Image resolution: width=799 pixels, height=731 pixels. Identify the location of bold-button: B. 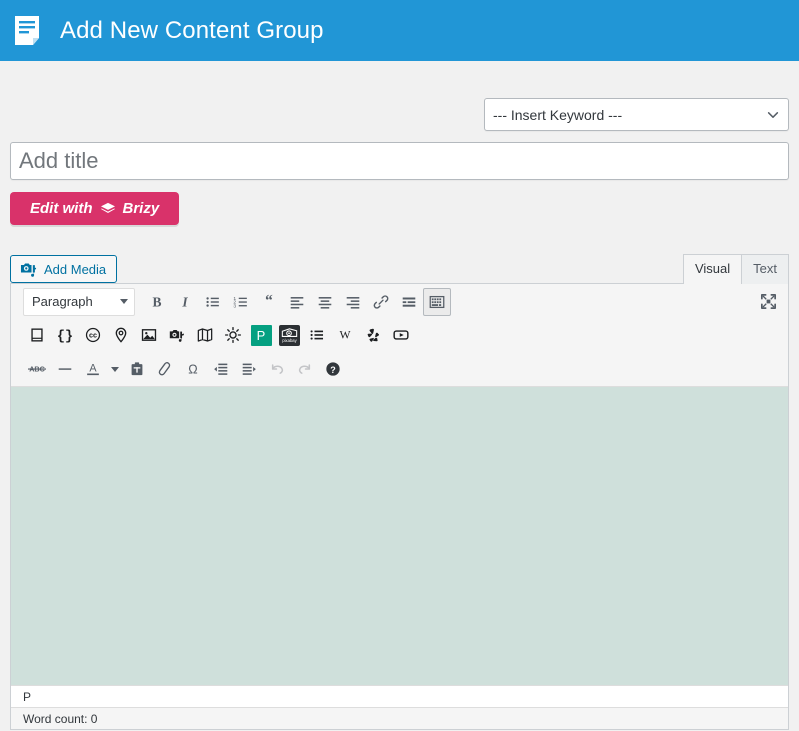
(157, 302).